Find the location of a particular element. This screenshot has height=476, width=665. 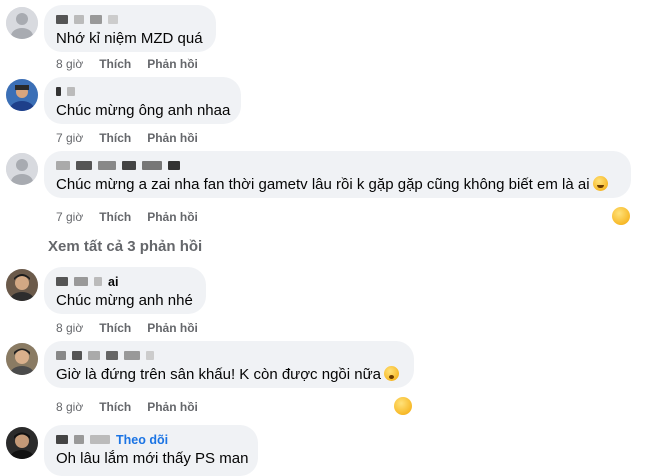

comment-text: Nhớ kỉ niệm MZD quá is located at coordinates (129, 38).